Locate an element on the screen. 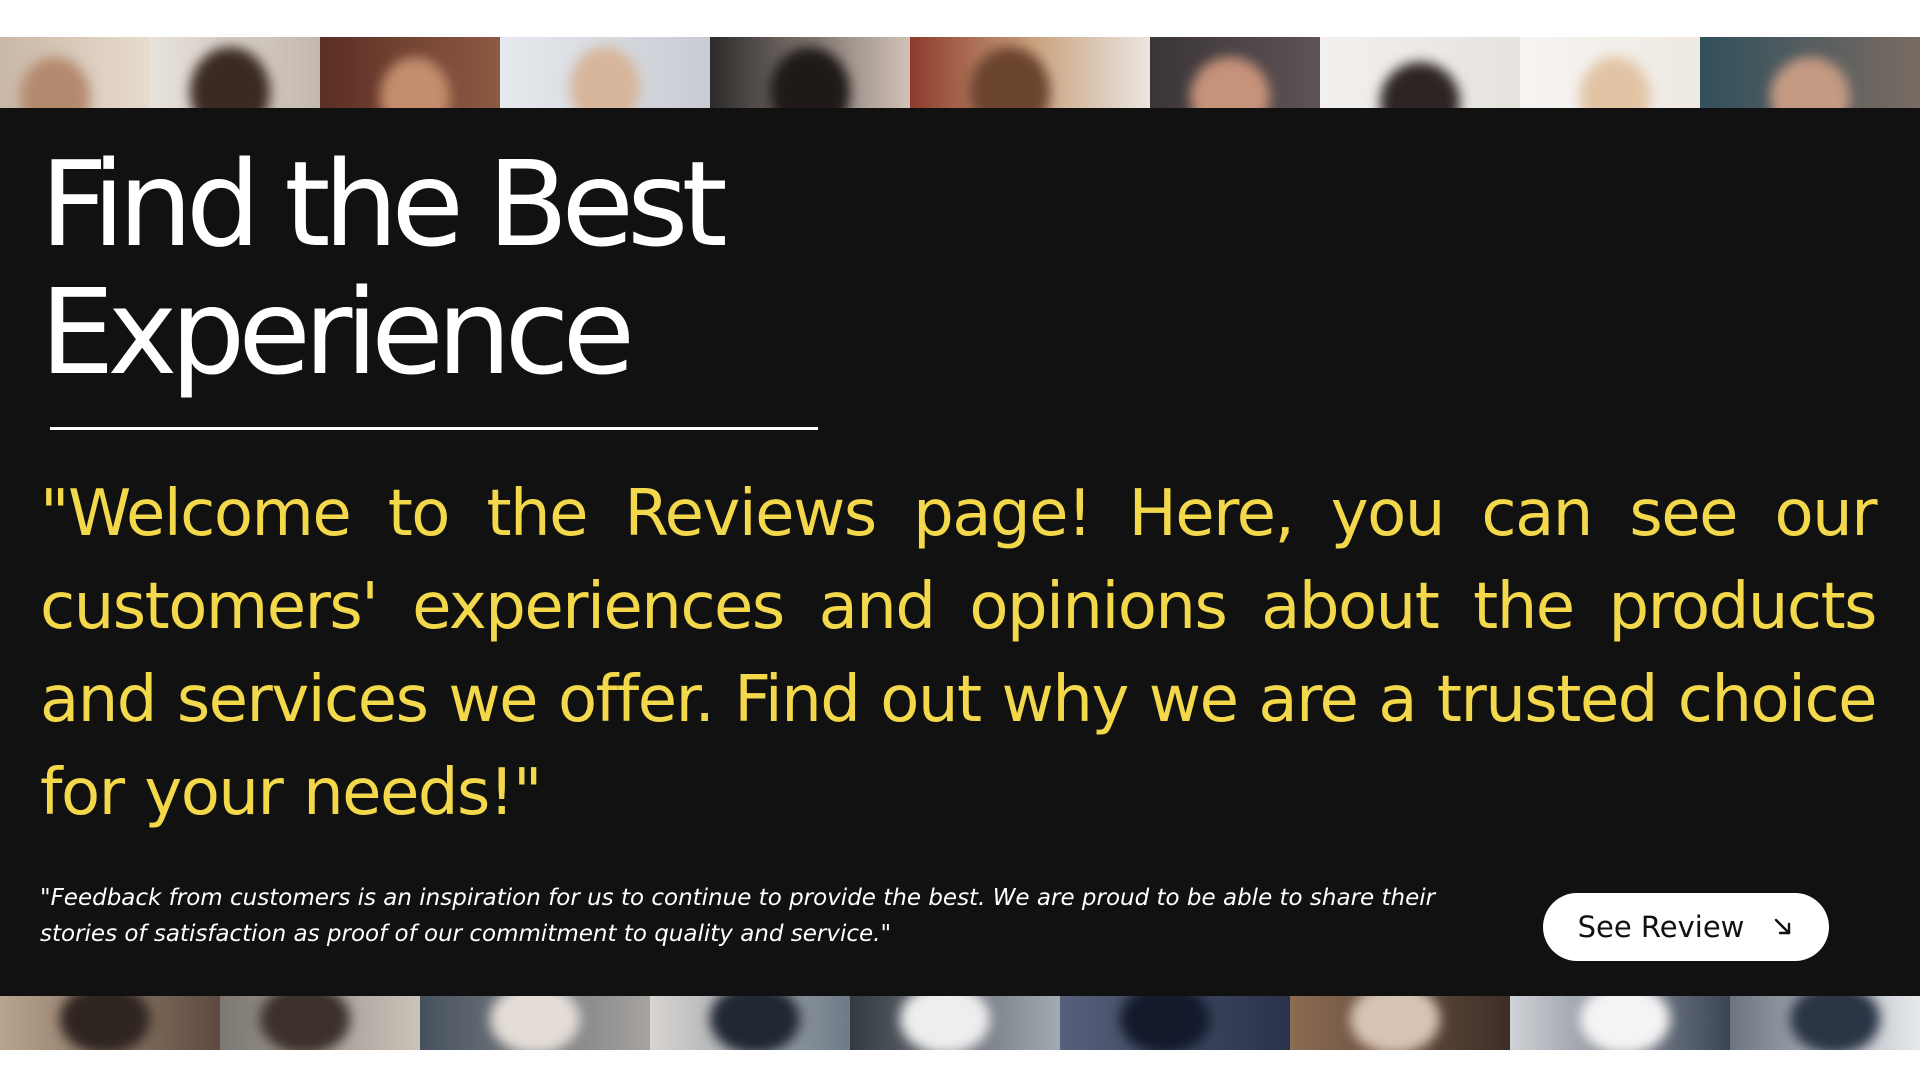 This screenshot has width=1920, height=1080. see-review-label: See Review is located at coordinates (1661, 927).